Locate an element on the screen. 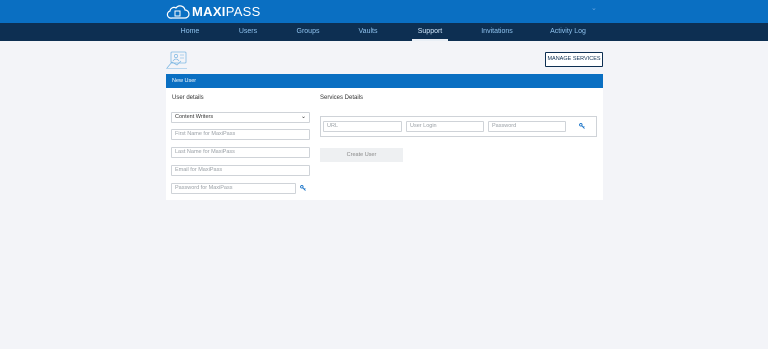 The width and height of the screenshot is (768, 349). card-title: New User is located at coordinates (384, 81).